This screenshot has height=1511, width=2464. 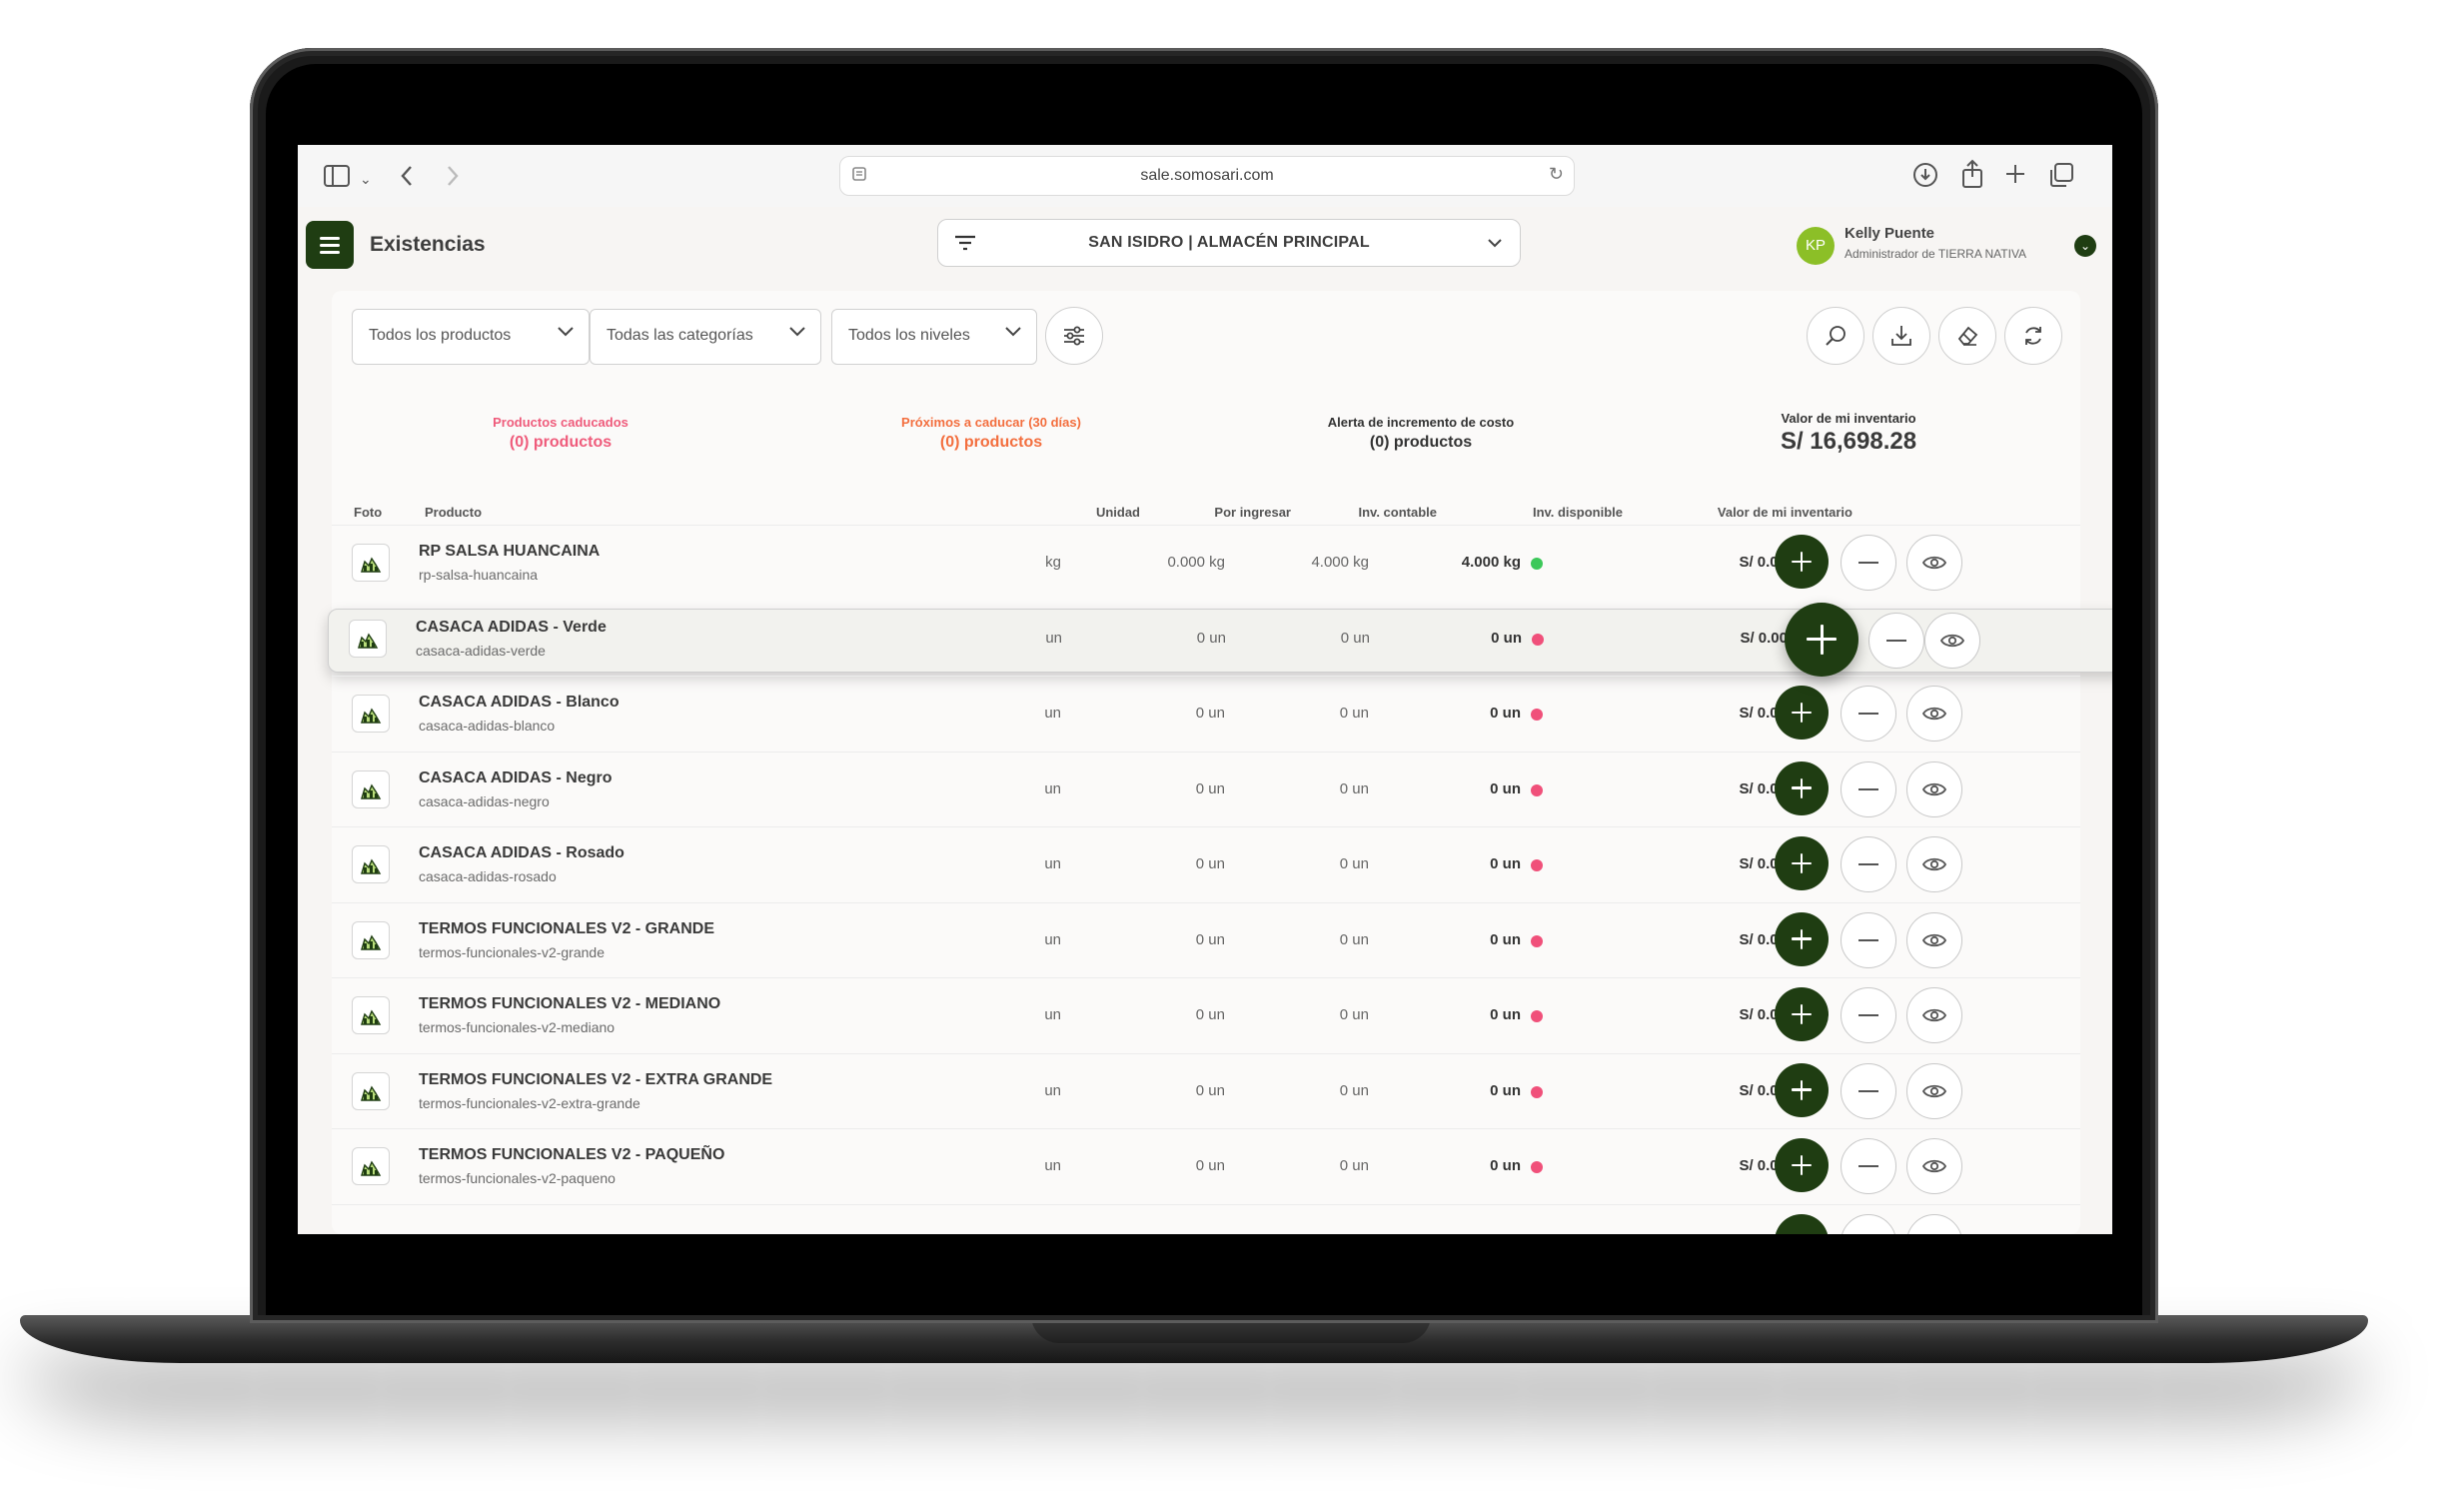 What do you see at coordinates (366, 179) in the screenshot?
I see `chevron-down-icon: ⌄` at bounding box center [366, 179].